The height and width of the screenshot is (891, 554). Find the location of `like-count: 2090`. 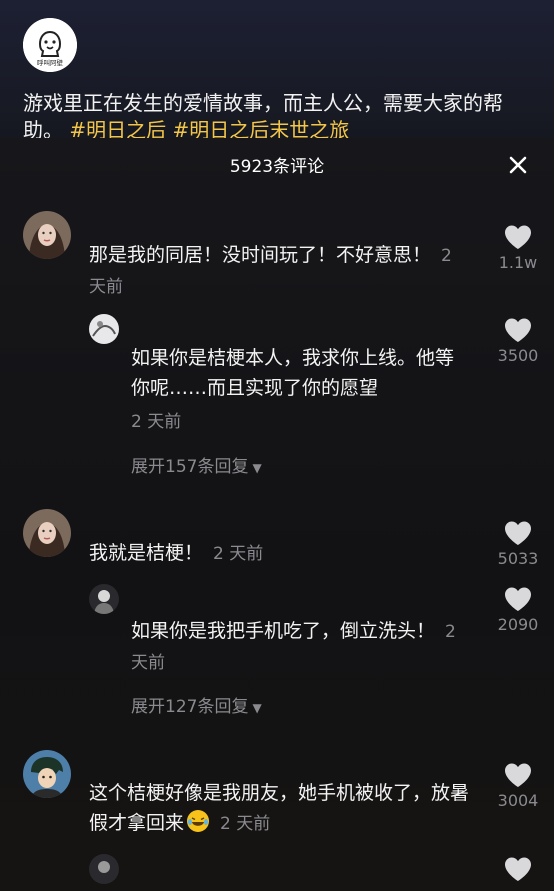

like-count: 2090 is located at coordinates (518, 624).